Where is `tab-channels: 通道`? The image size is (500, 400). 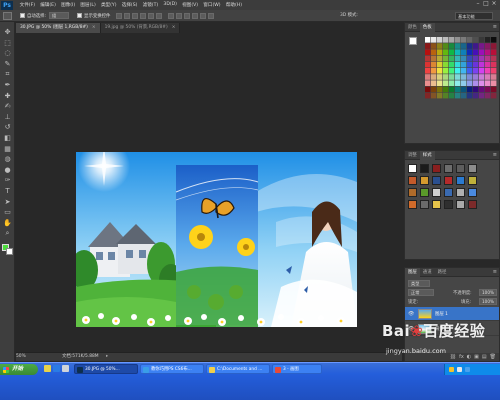 tab-channels: 通道 is located at coordinates (427, 272).